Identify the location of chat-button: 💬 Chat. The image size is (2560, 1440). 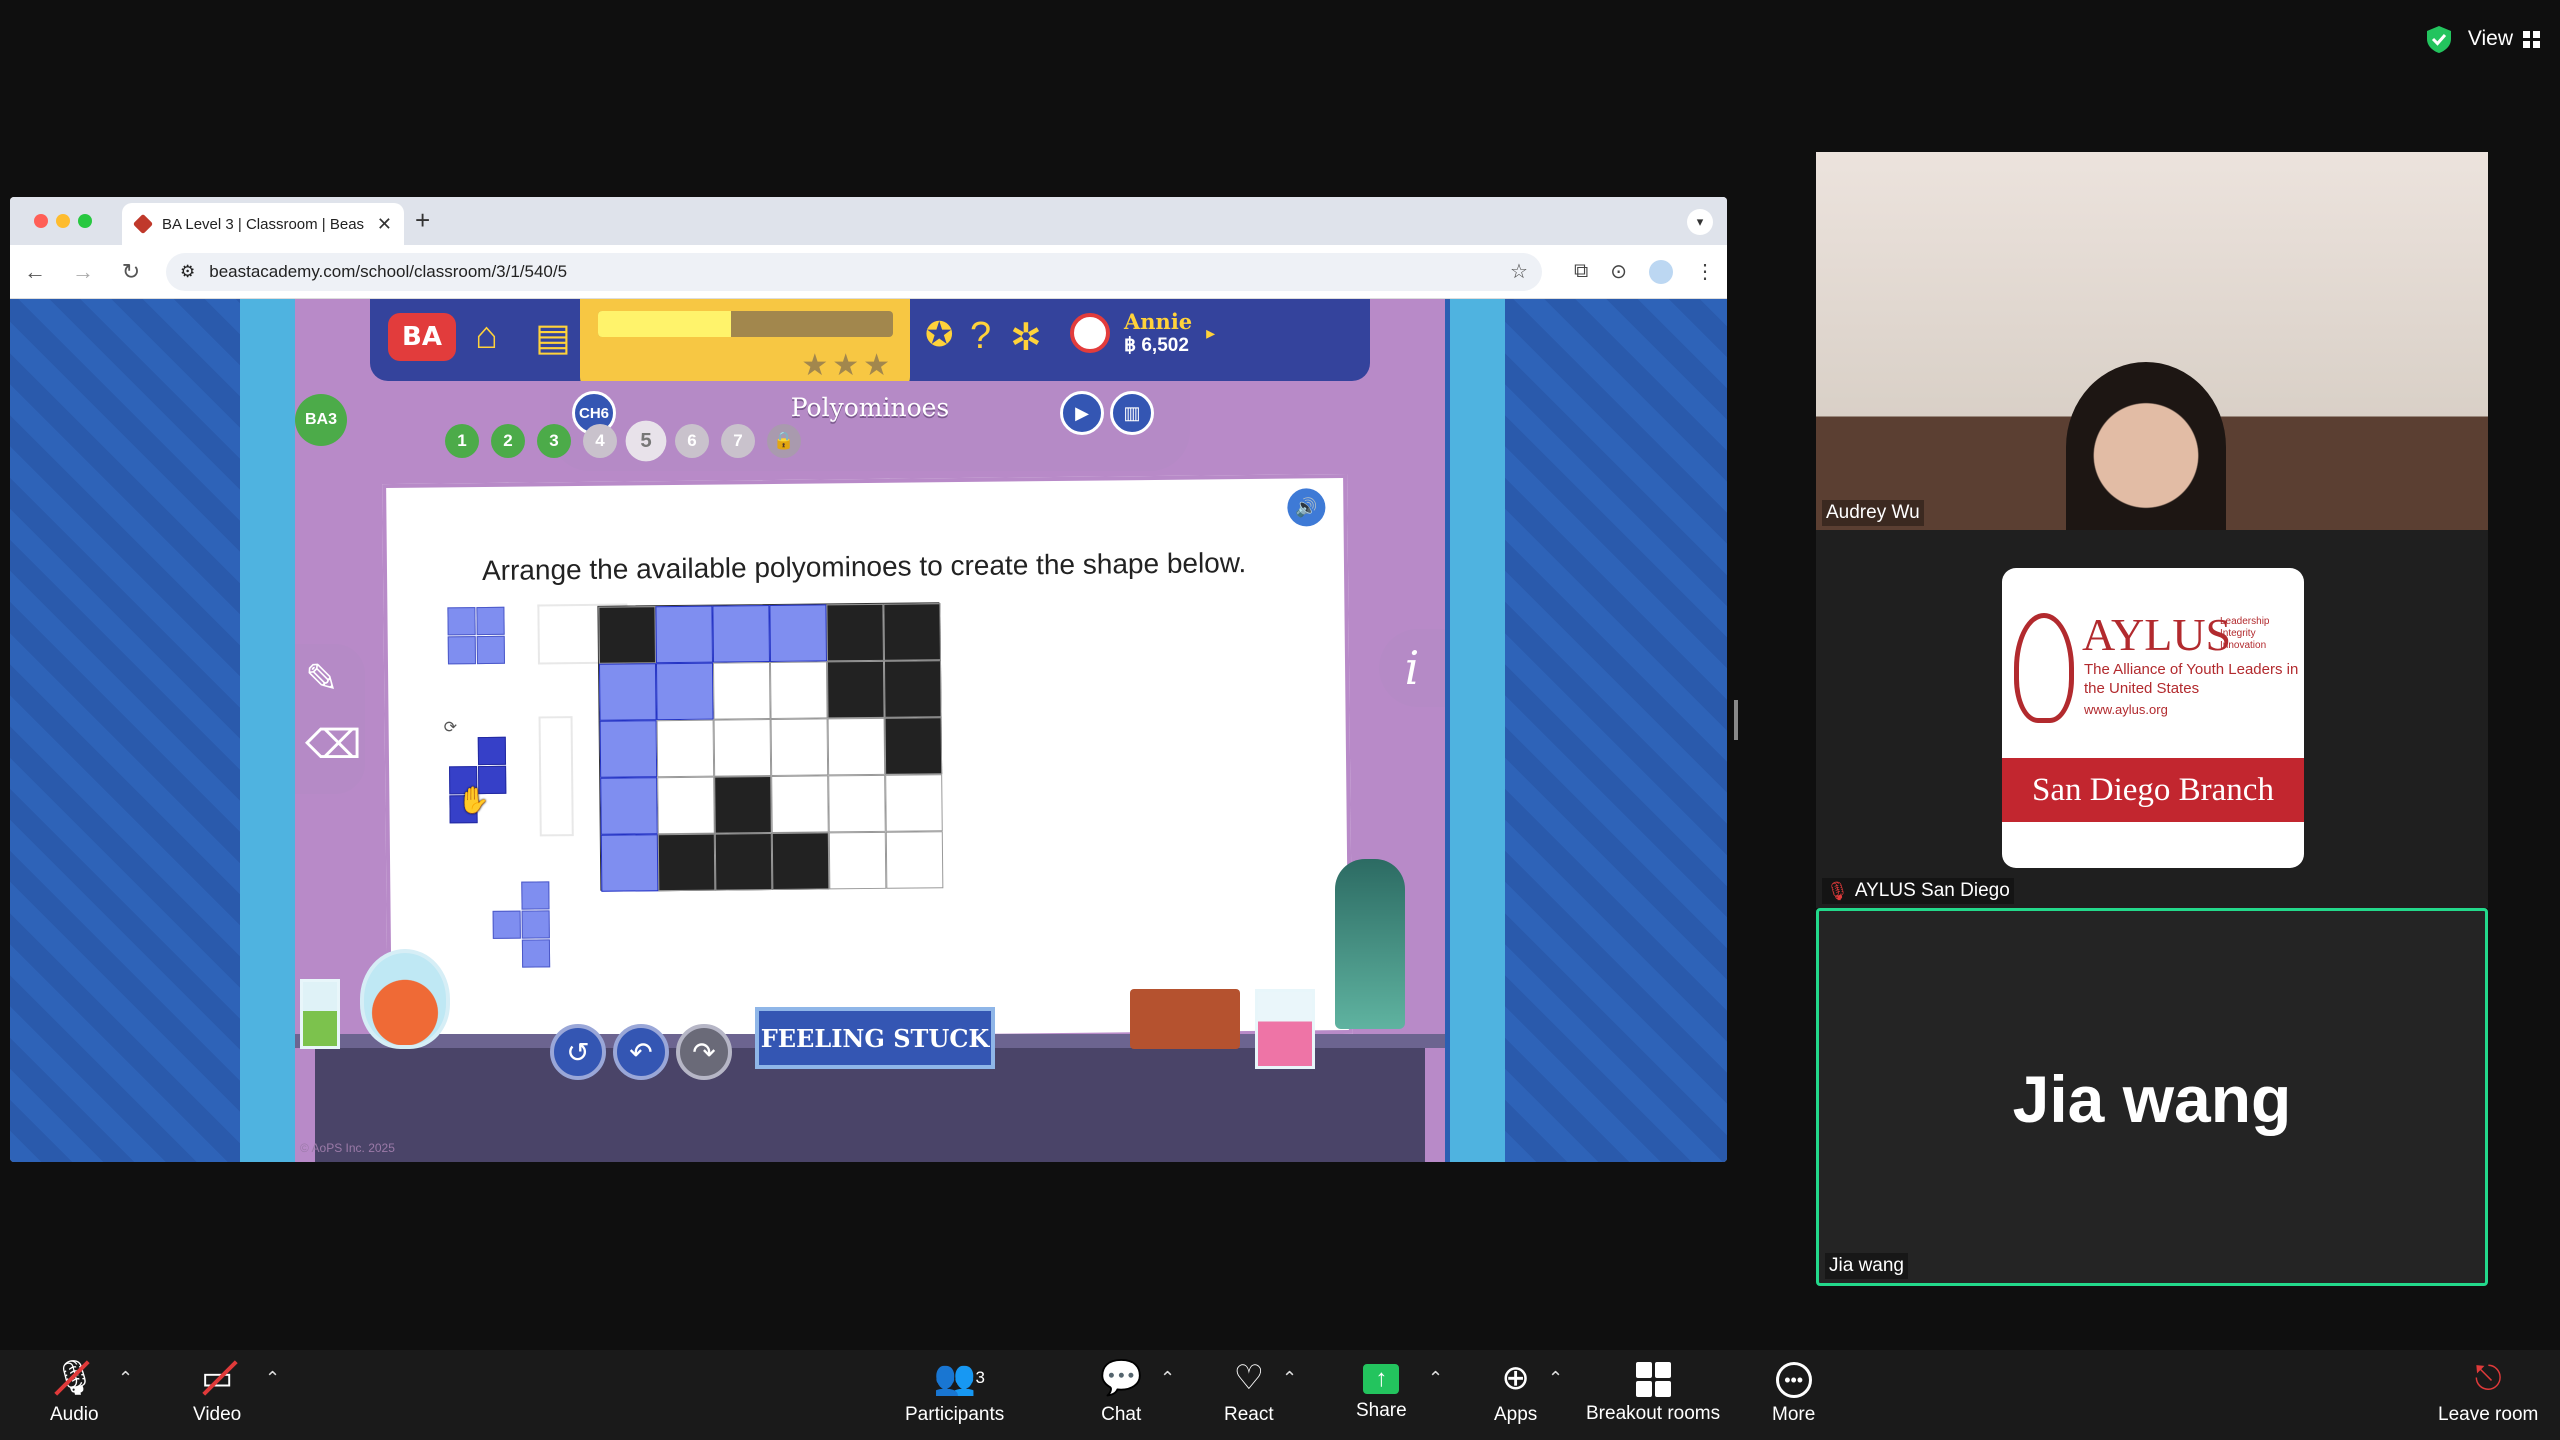
(1121, 1392).